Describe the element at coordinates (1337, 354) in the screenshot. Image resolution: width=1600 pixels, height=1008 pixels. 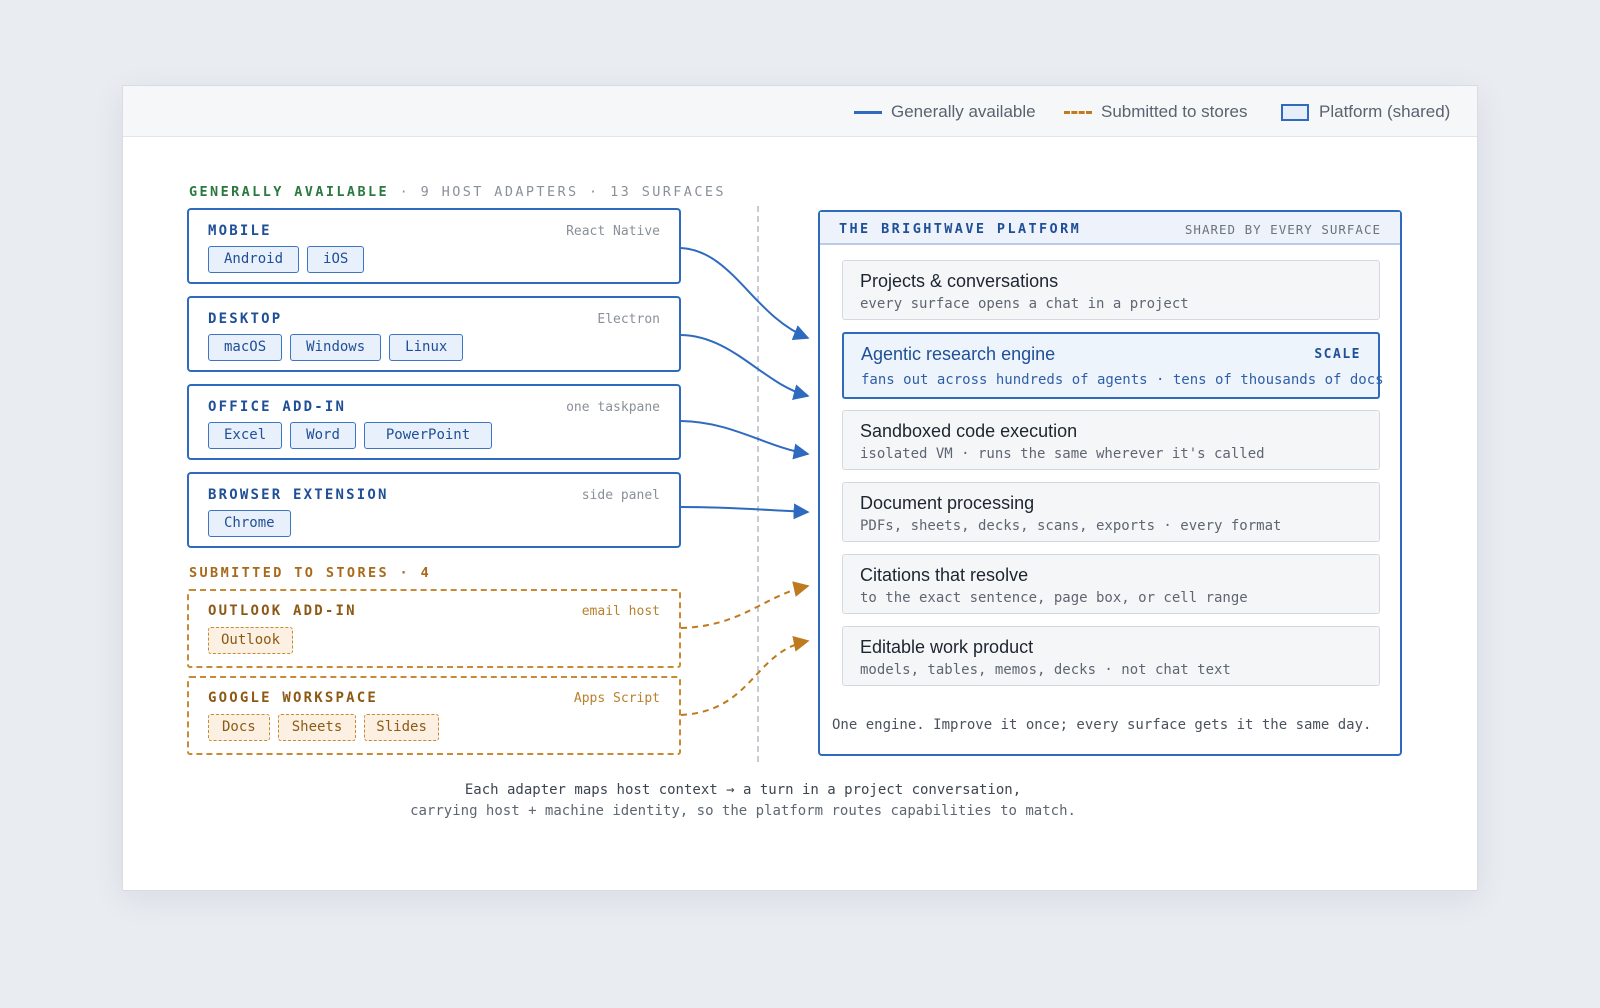
I see `scale-badge: SCALE` at that location.